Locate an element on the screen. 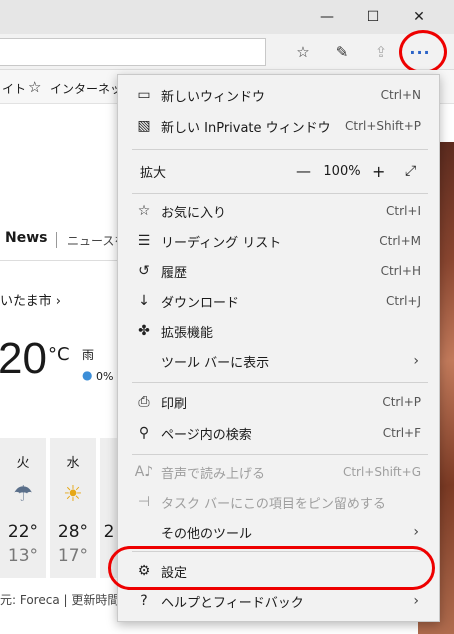  menu-item-help-and-feedback: ? ヘルプとフィードバック › is located at coordinates (278, 601).